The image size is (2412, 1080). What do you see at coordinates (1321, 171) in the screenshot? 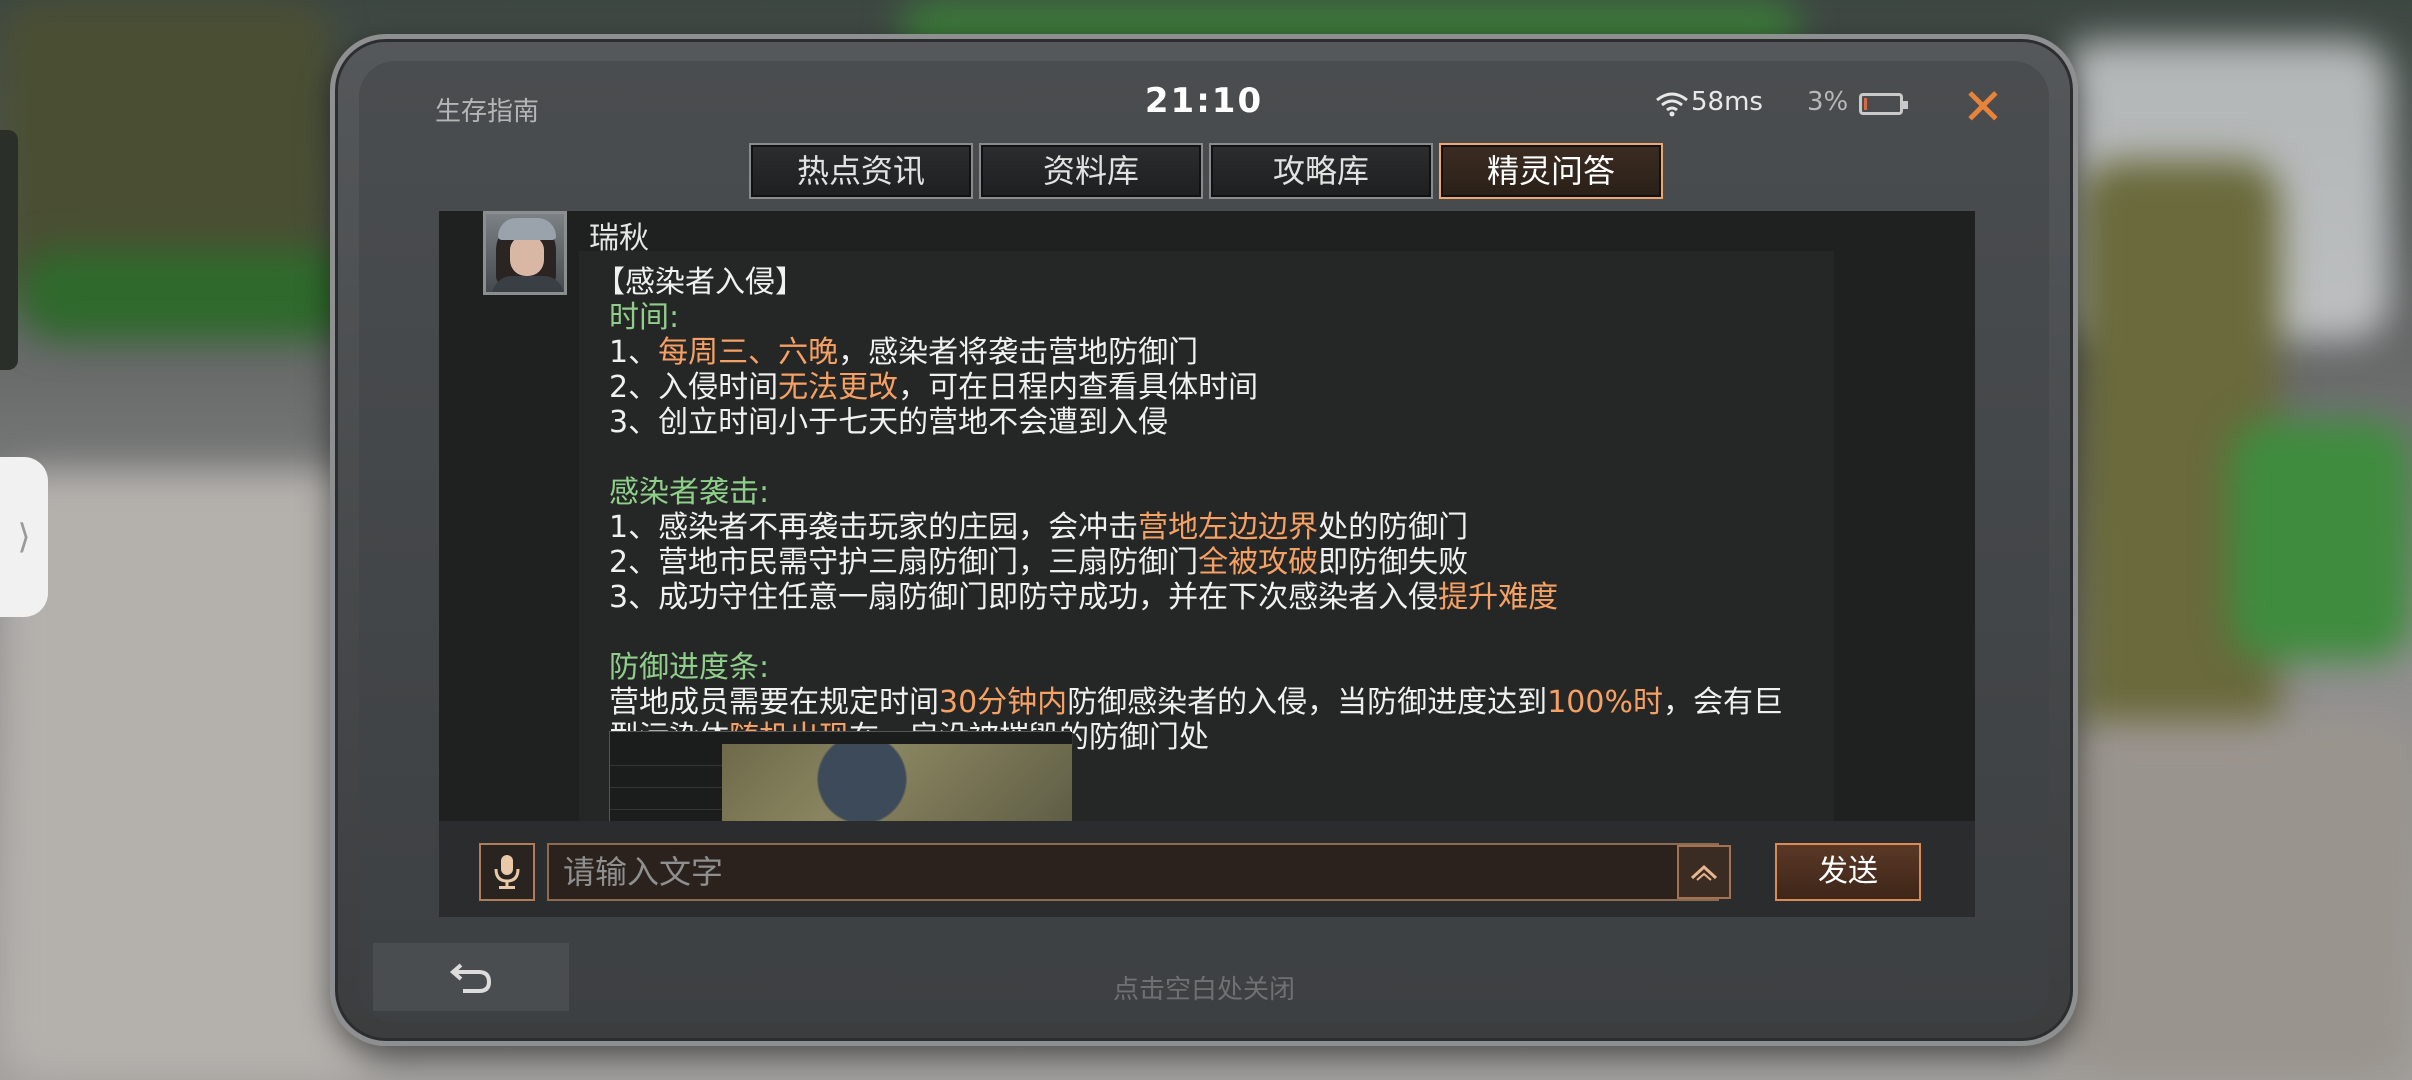
I see `tab-guides: 攻略库` at bounding box center [1321, 171].